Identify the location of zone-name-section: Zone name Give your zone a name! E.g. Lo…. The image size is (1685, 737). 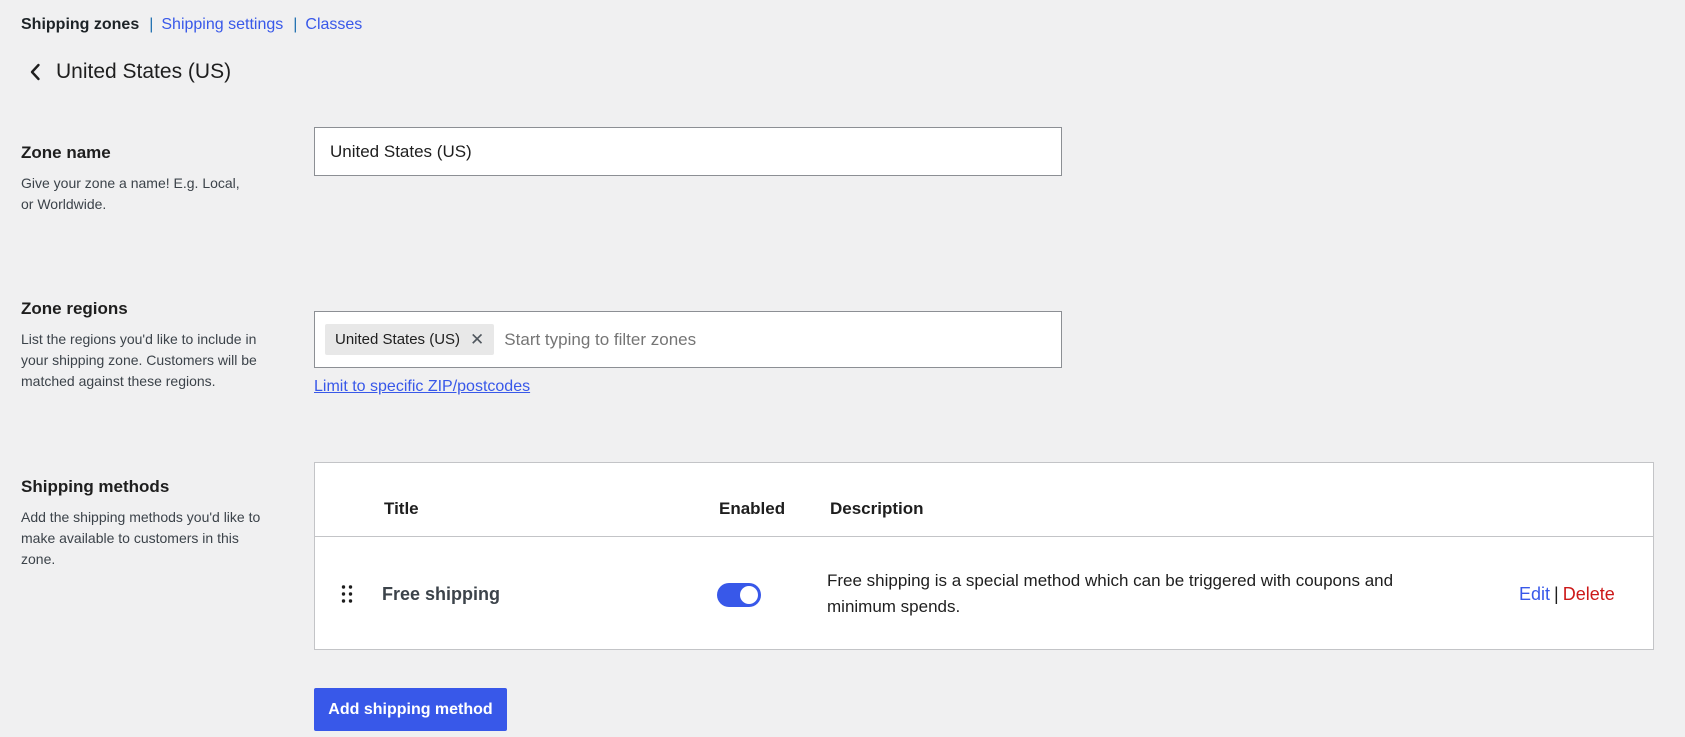
(146, 179).